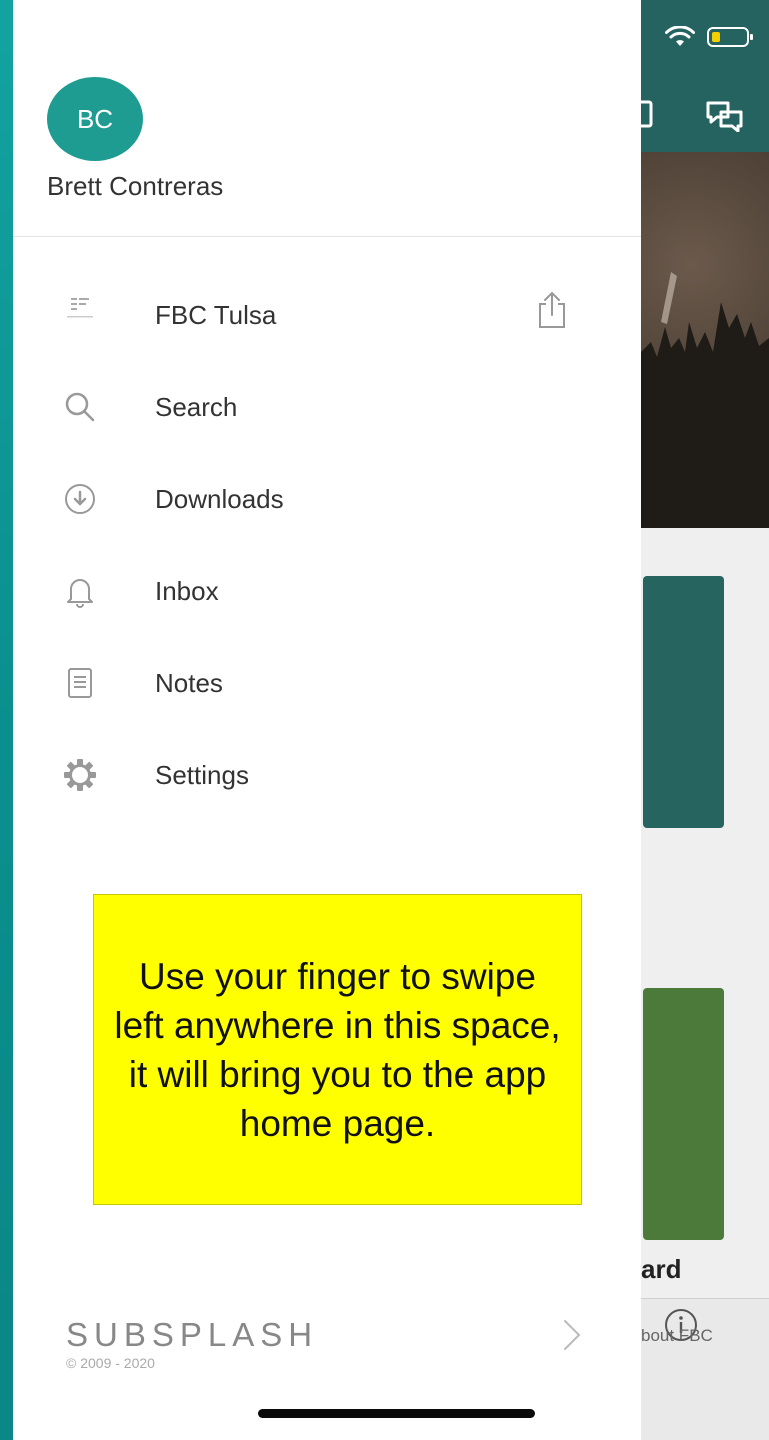 This screenshot has width=769, height=1440. What do you see at coordinates (80, 591) in the screenshot?
I see `bell-icon` at bounding box center [80, 591].